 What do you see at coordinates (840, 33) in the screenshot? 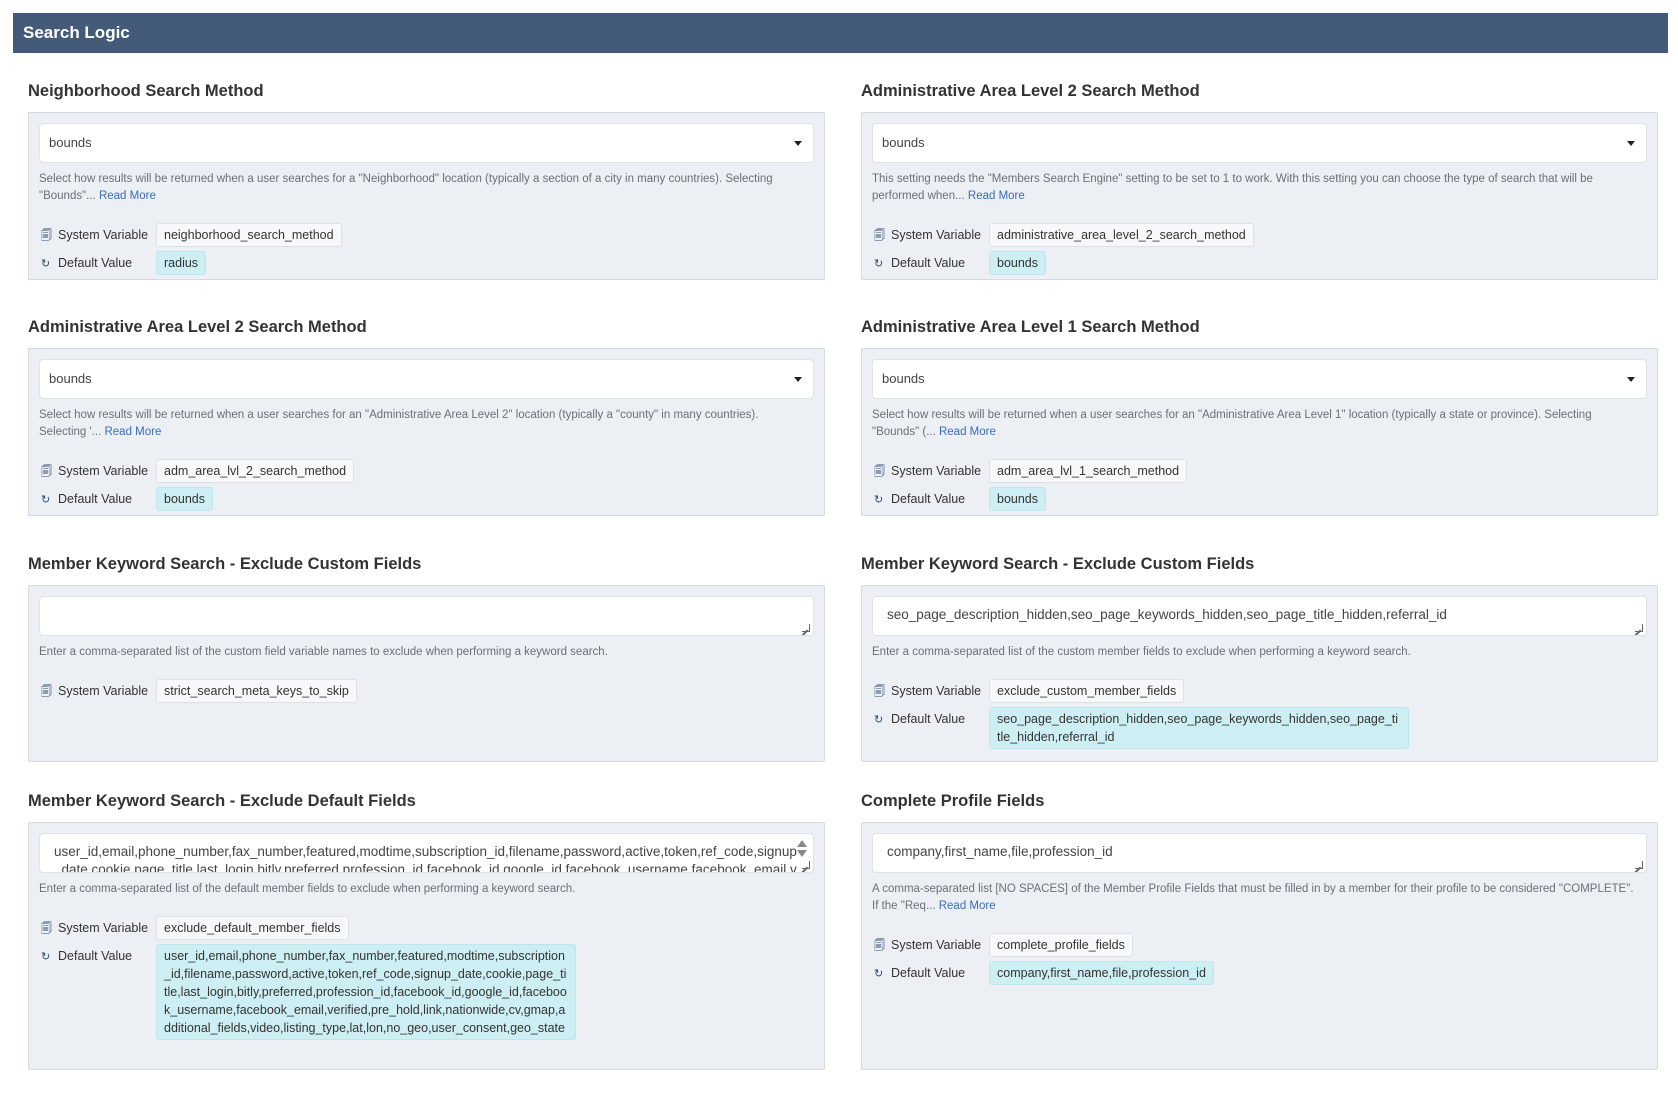
I see `section-header: Search Logic` at bounding box center [840, 33].